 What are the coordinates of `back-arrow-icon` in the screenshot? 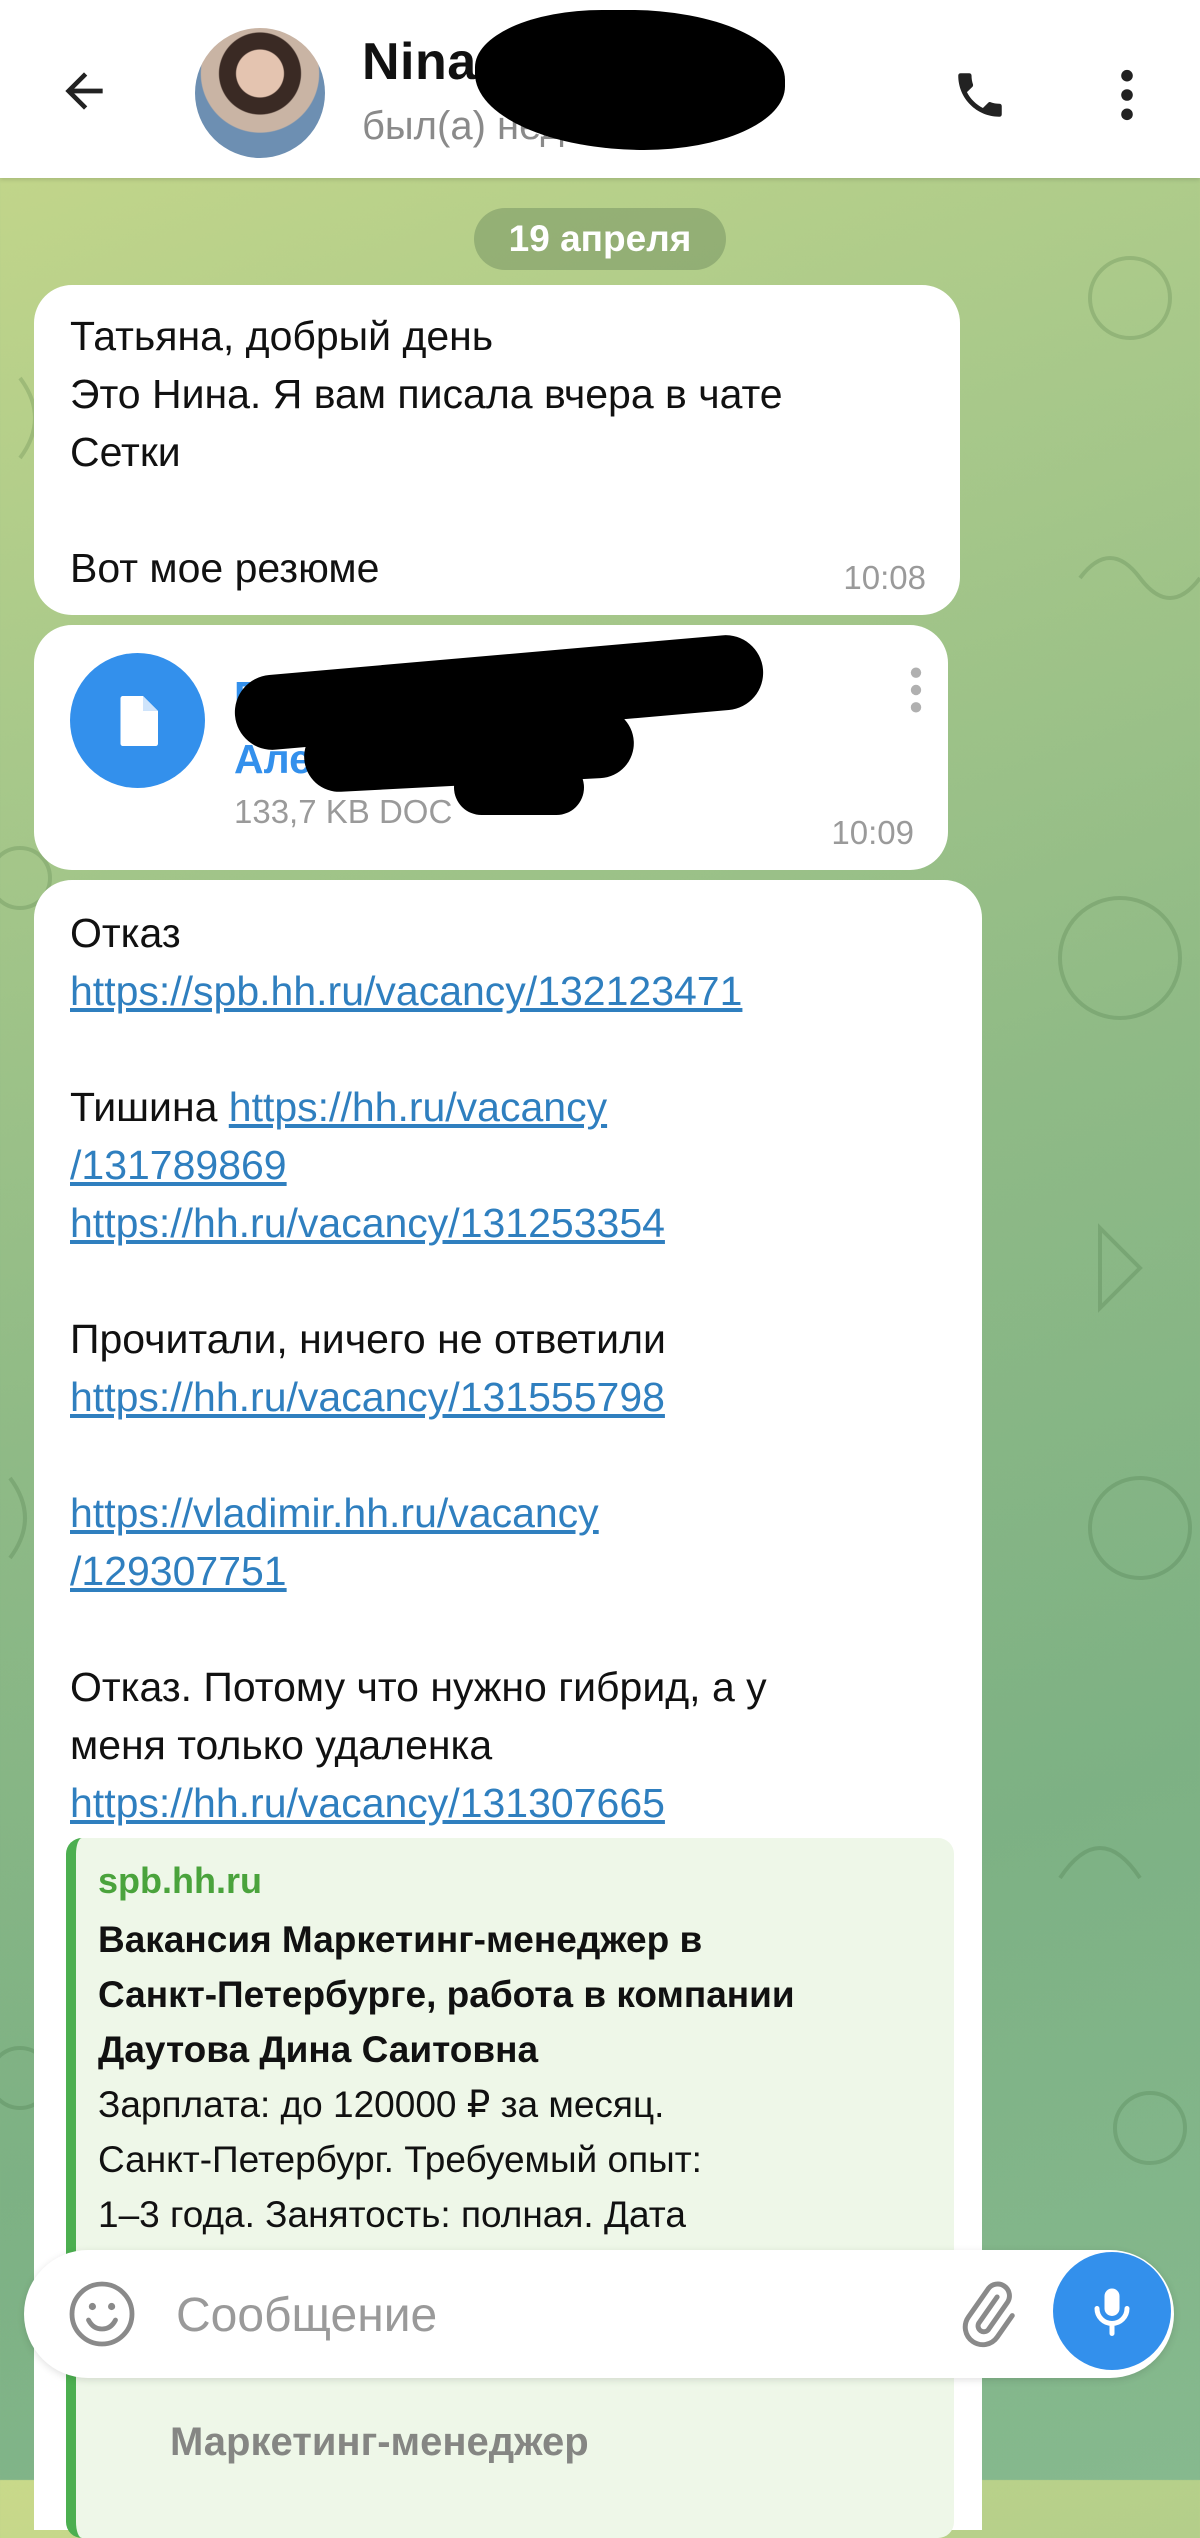 It's located at (84, 91).